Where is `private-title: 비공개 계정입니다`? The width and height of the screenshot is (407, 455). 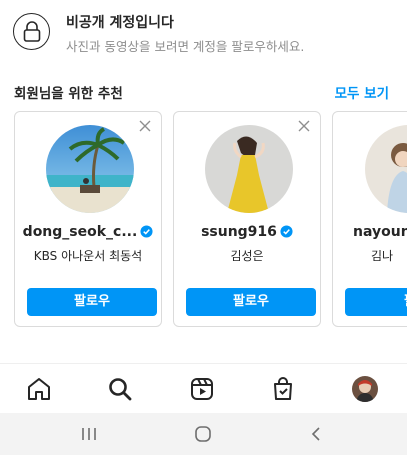
private-title: 비공개 계정입니다 is located at coordinates (120, 23).